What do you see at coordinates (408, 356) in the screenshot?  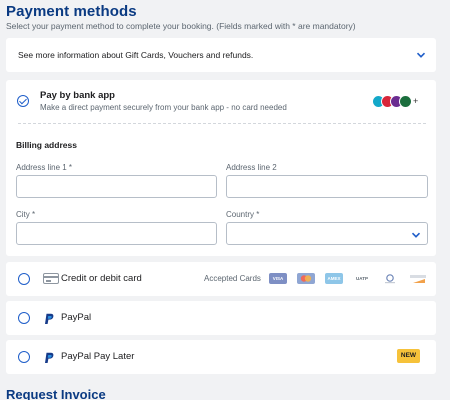 I see `new-badge: NEW` at bounding box center [408, 356].